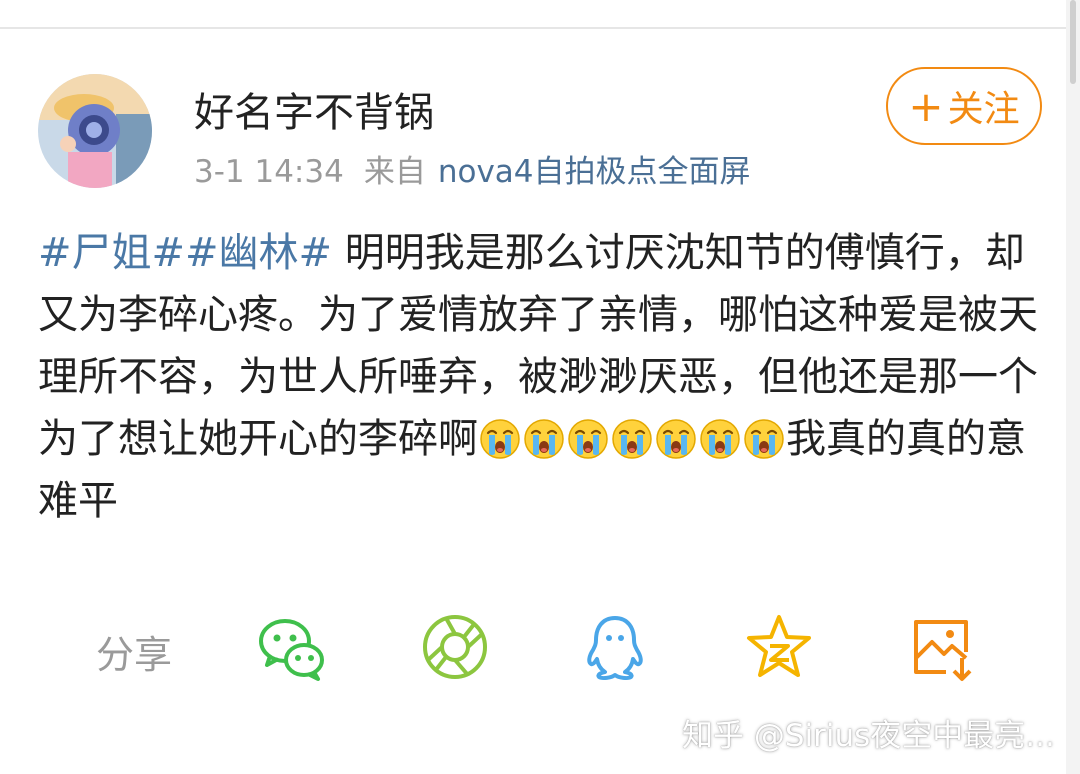 The image size is (1080, 774). I want to click on follow-button: + 关注, so click(964, 106).